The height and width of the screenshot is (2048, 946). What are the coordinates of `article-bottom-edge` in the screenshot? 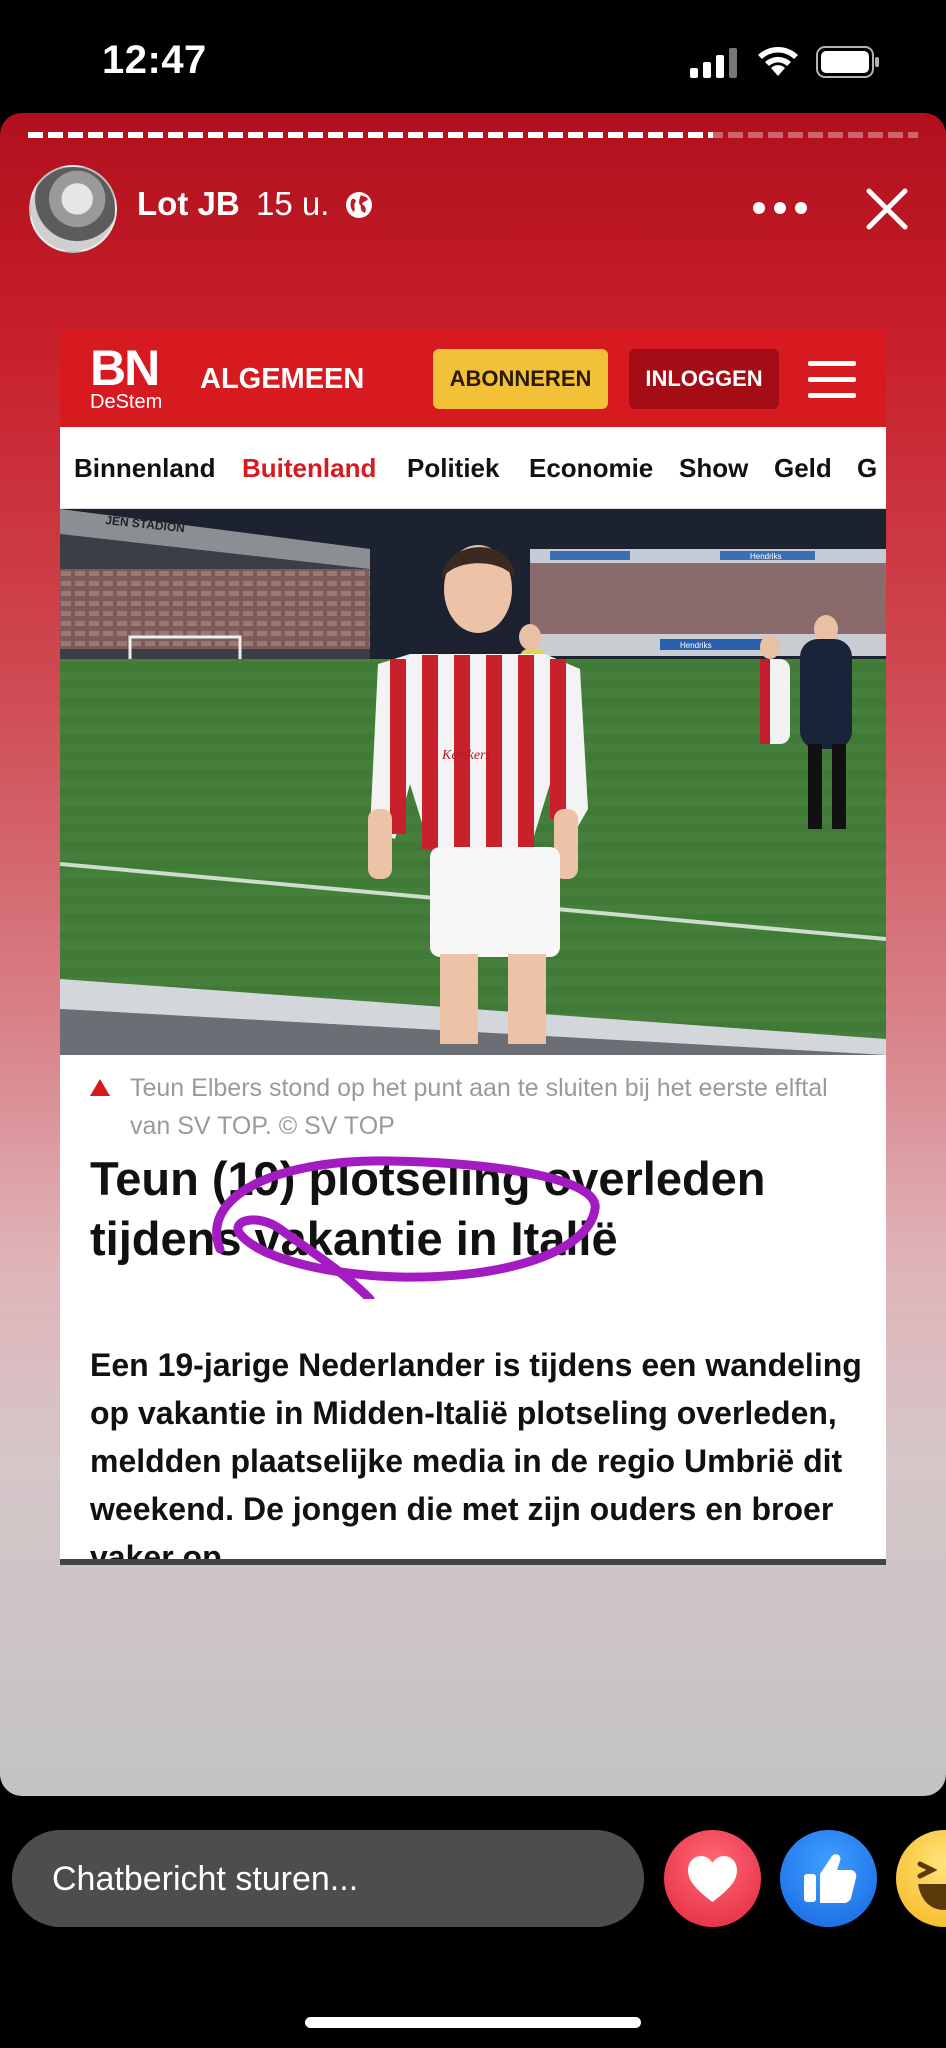 It's located at (473, 1562).